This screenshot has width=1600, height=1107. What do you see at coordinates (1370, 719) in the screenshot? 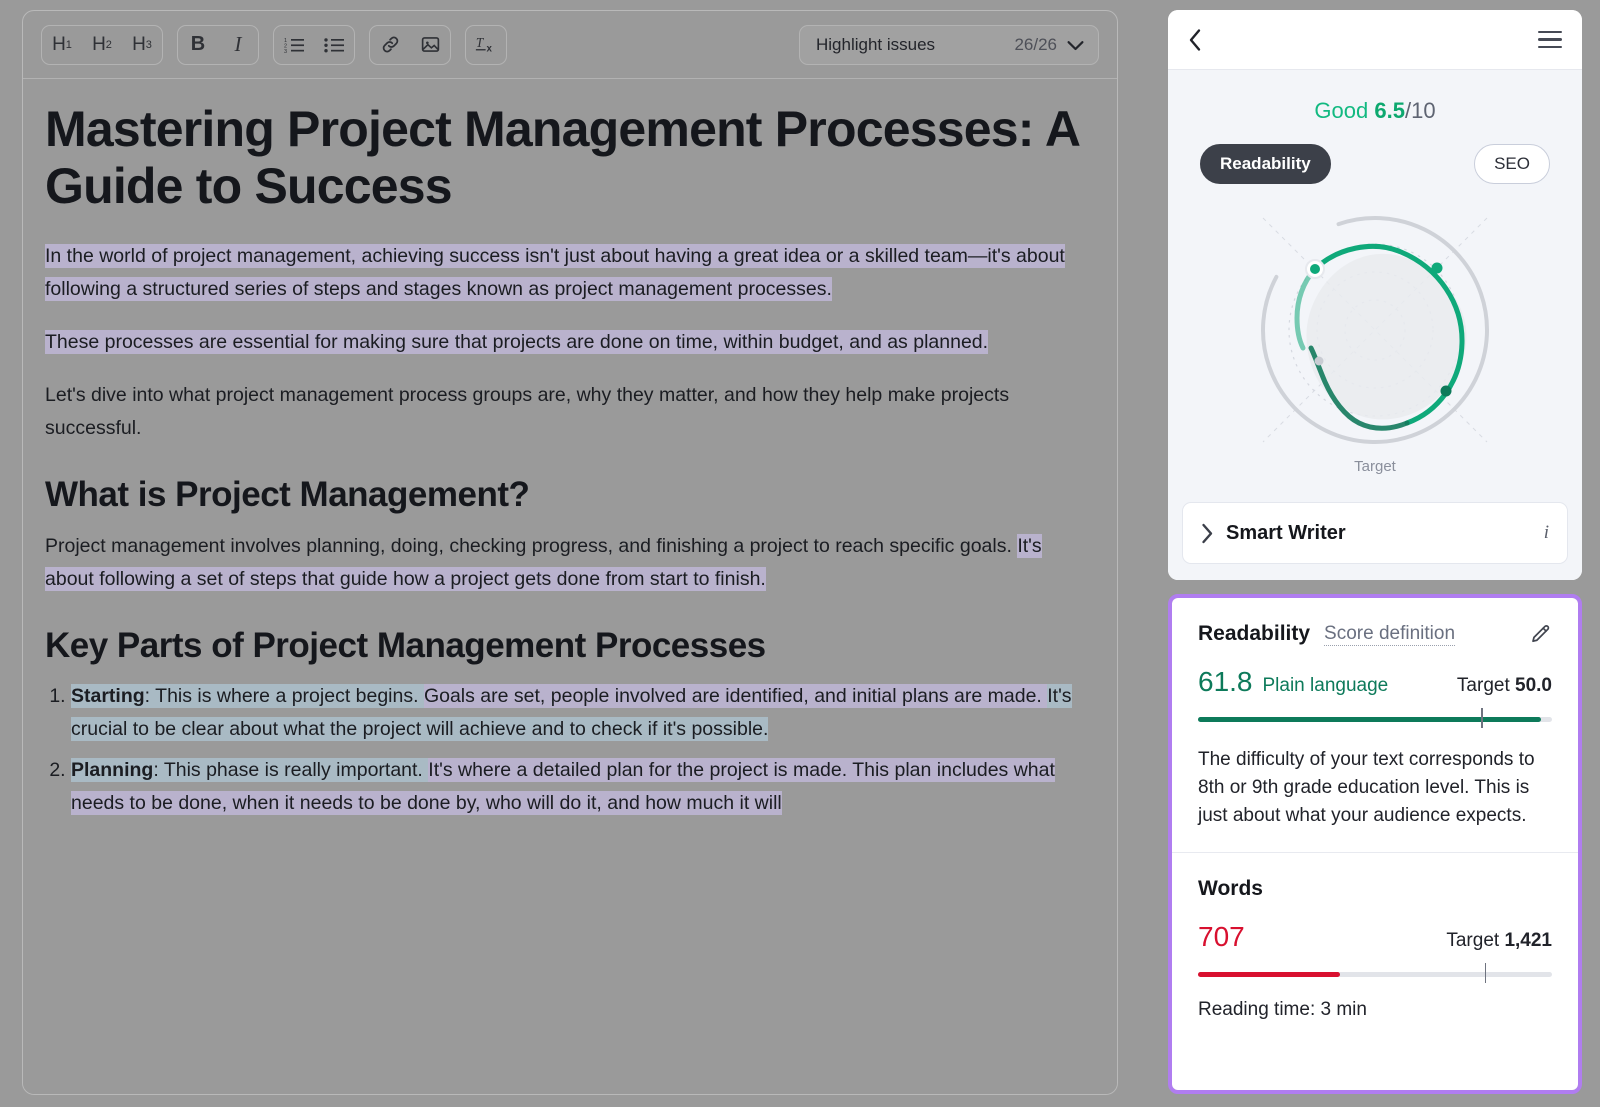
I see `readability-bar-fill` at bounding box center [1370, 719].